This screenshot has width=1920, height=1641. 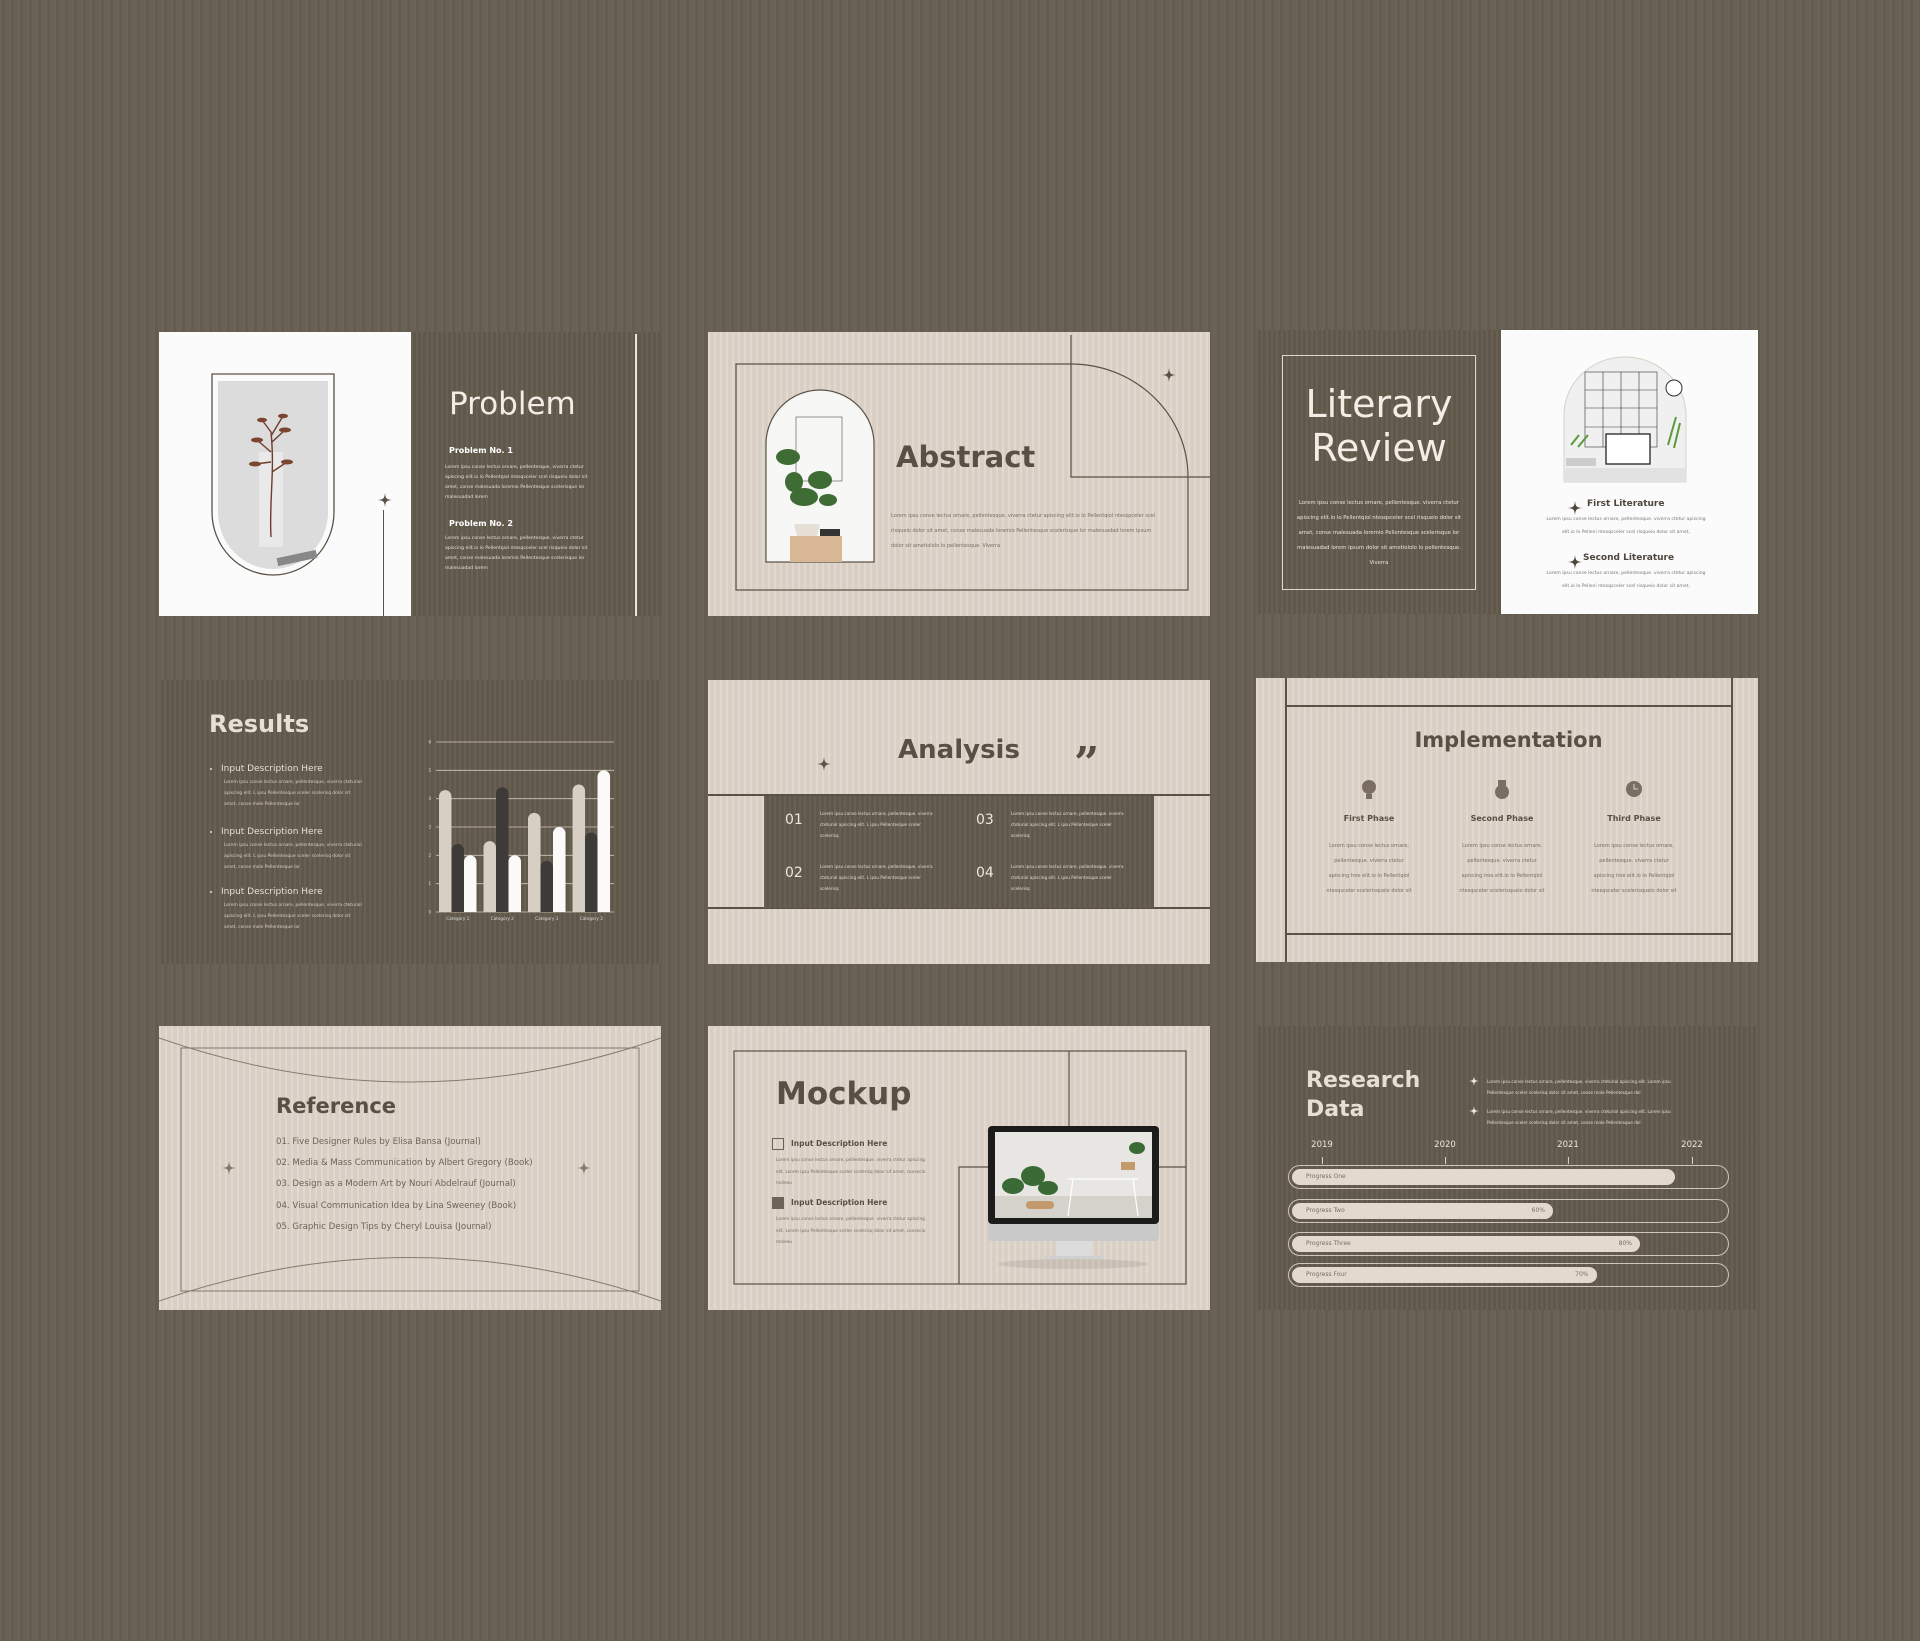 What do you see at coordinates (559, 869) in the screenshot?
I see `bar-series3-cat3` at bounding box center [559, 869].